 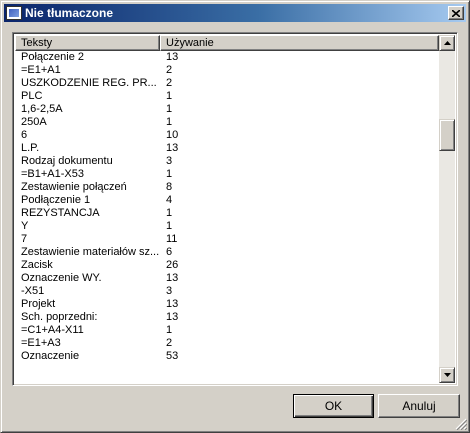 What do you see at coordinates (227, 252) in the screenshot?
I see `list-item: Zestawienie materiałów sz... 6` at bounding box center [227, 252].